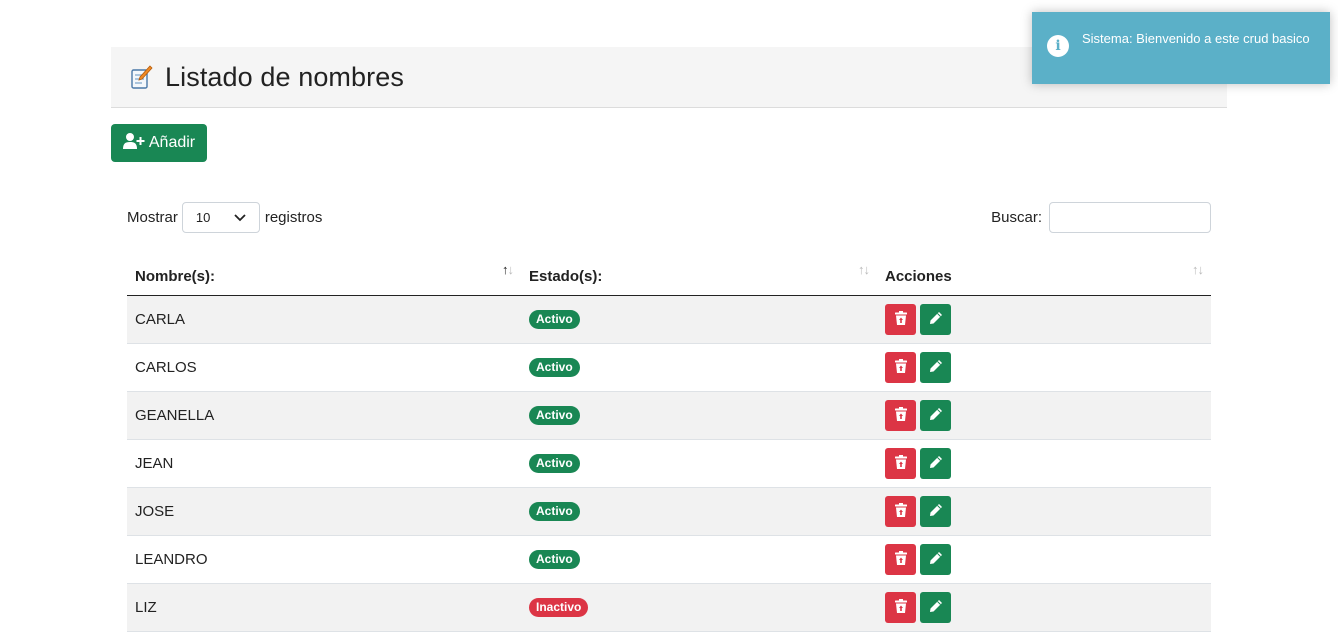  Describe the element at coordinates (146, 607) in the screenshot. I see `name-cell: LIZ` at that location.